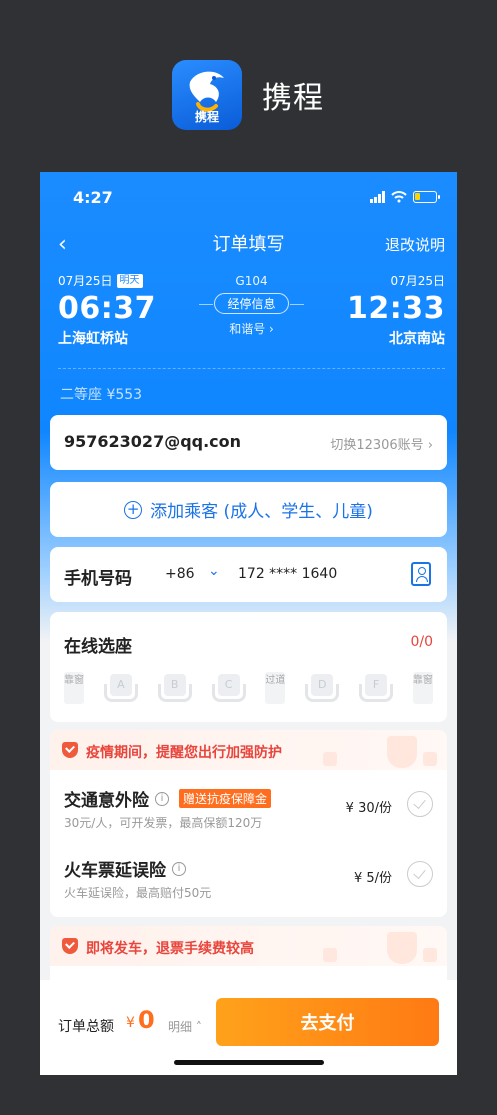 The height and width of the screenshot is (1115, 497). I want to click on seat-f: F, so click(376, 688).